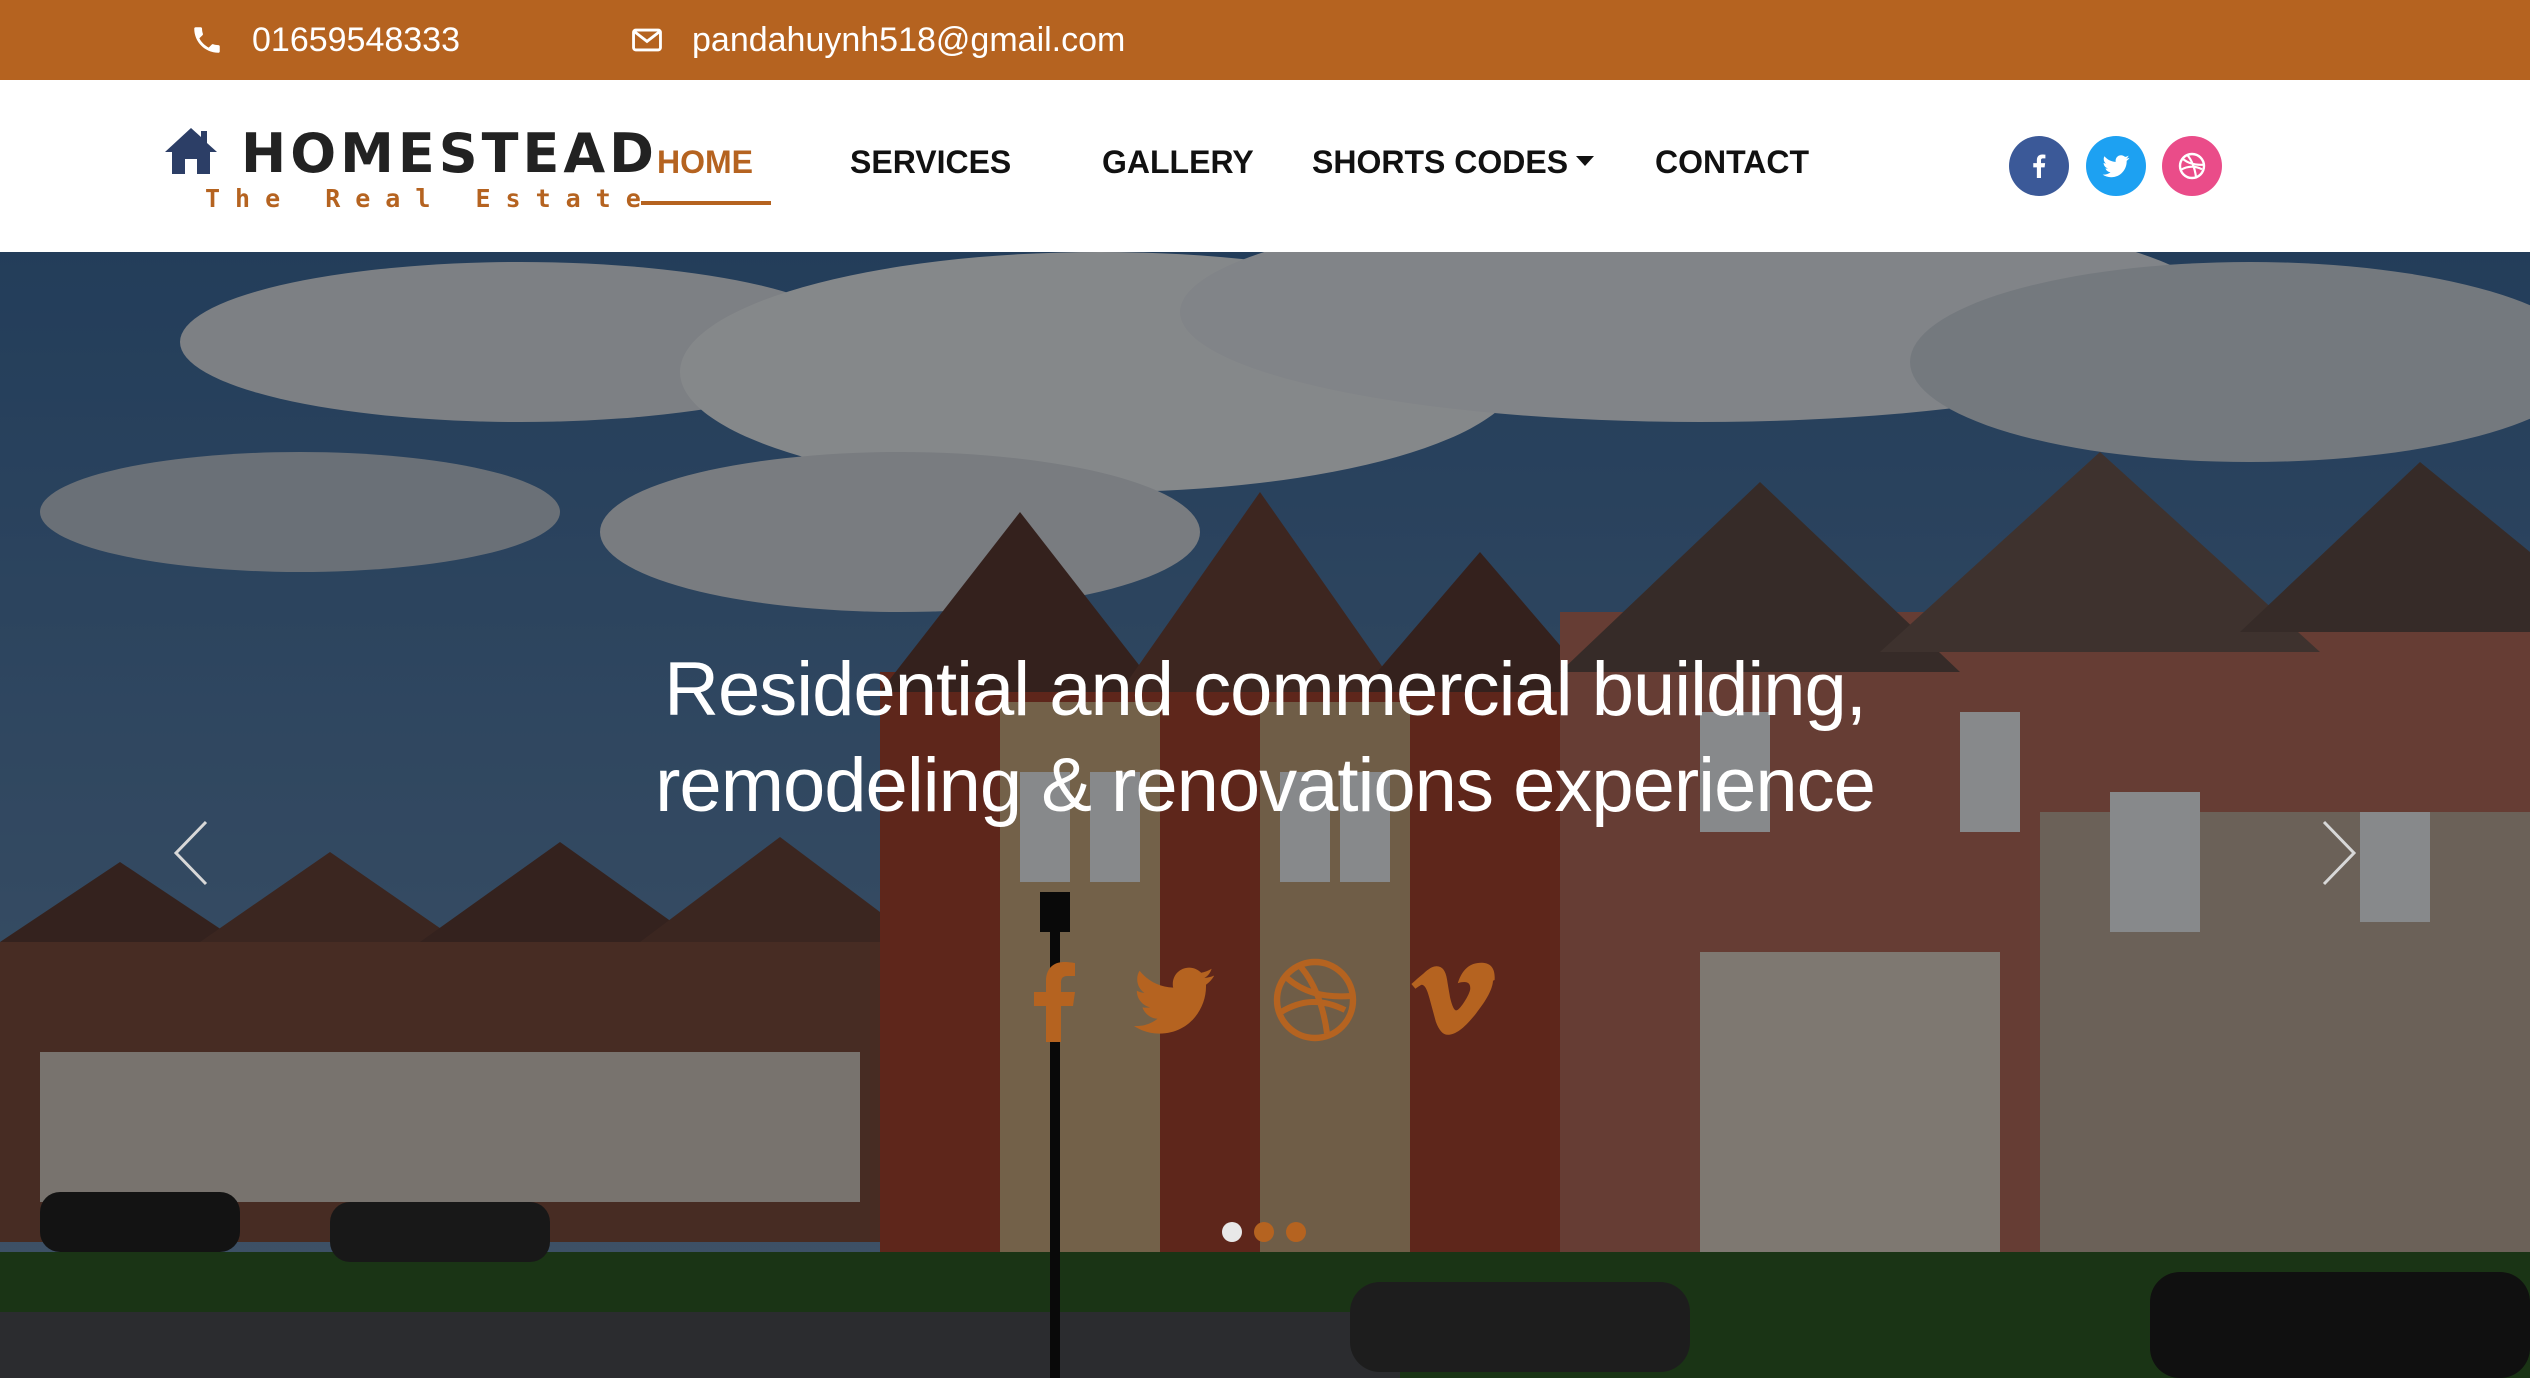 Image resolution: width=2530 pixels, height=1378 pixels. What do you see at coordinates (1174, 1000) in the screenshot?
I see `hero-twitter-icon` at bounding box center [1174, 1000].